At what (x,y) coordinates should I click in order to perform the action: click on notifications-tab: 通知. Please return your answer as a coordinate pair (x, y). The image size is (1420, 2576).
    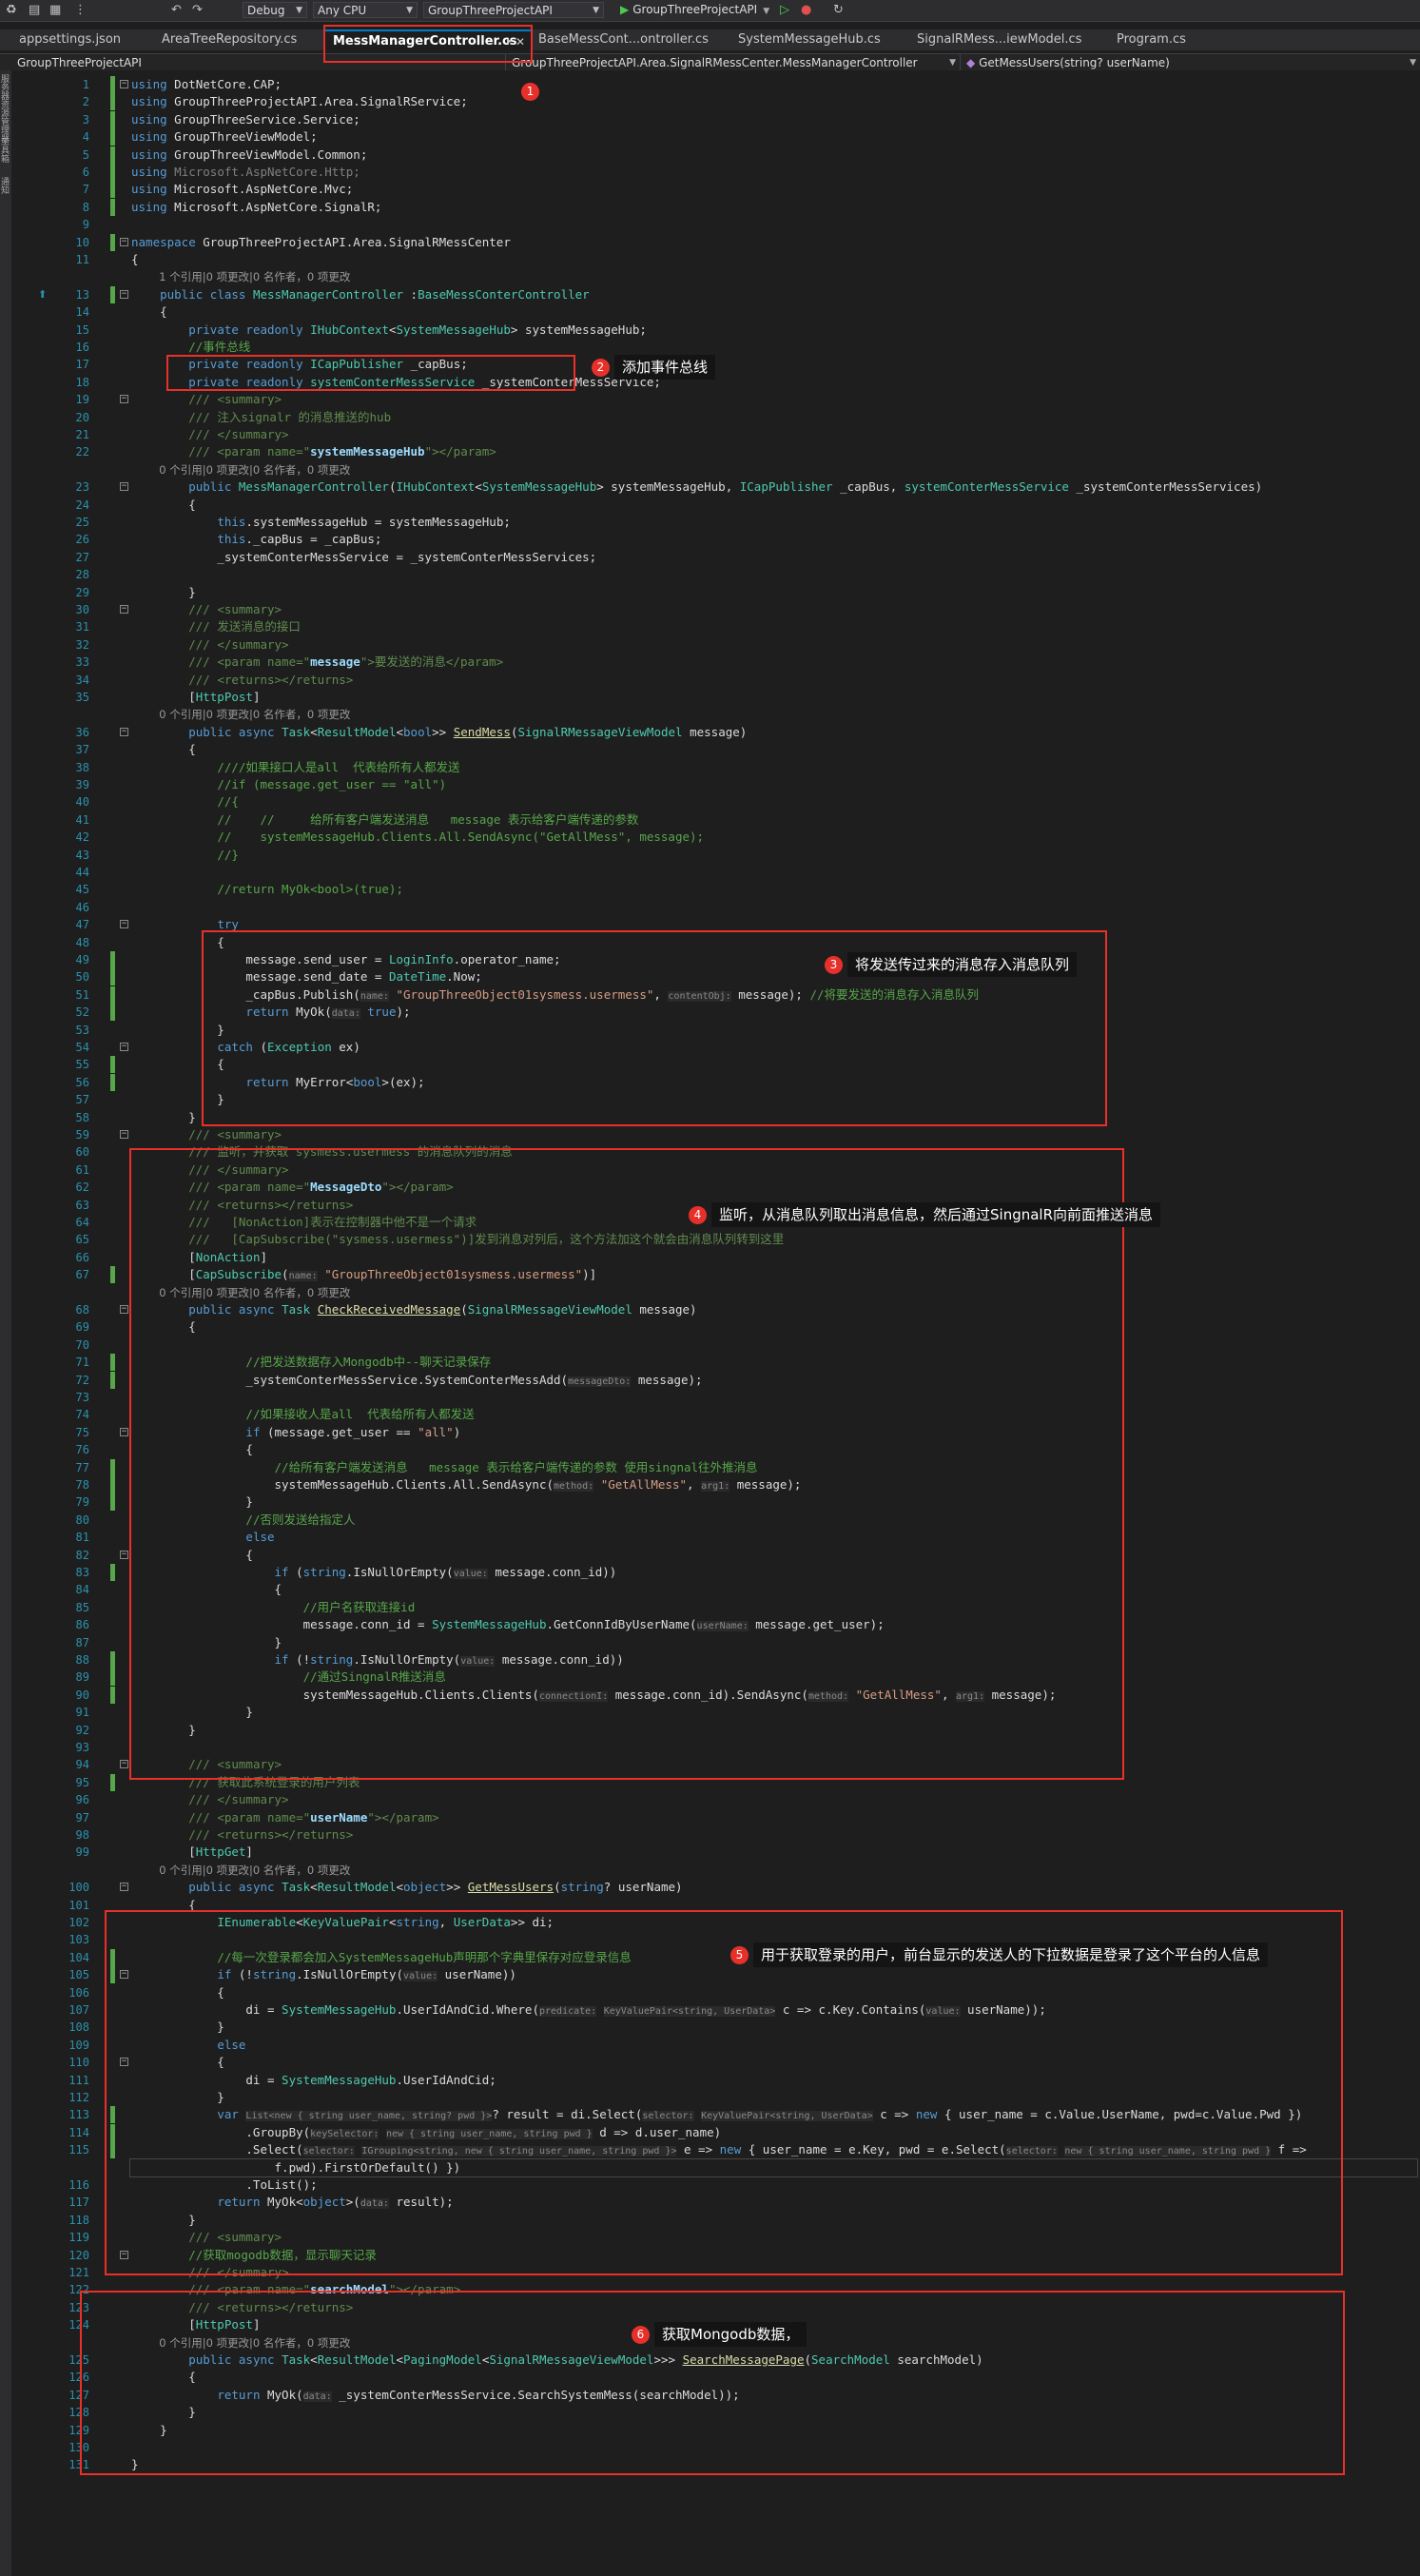
    Looking at the image, I should click on (5, 186).